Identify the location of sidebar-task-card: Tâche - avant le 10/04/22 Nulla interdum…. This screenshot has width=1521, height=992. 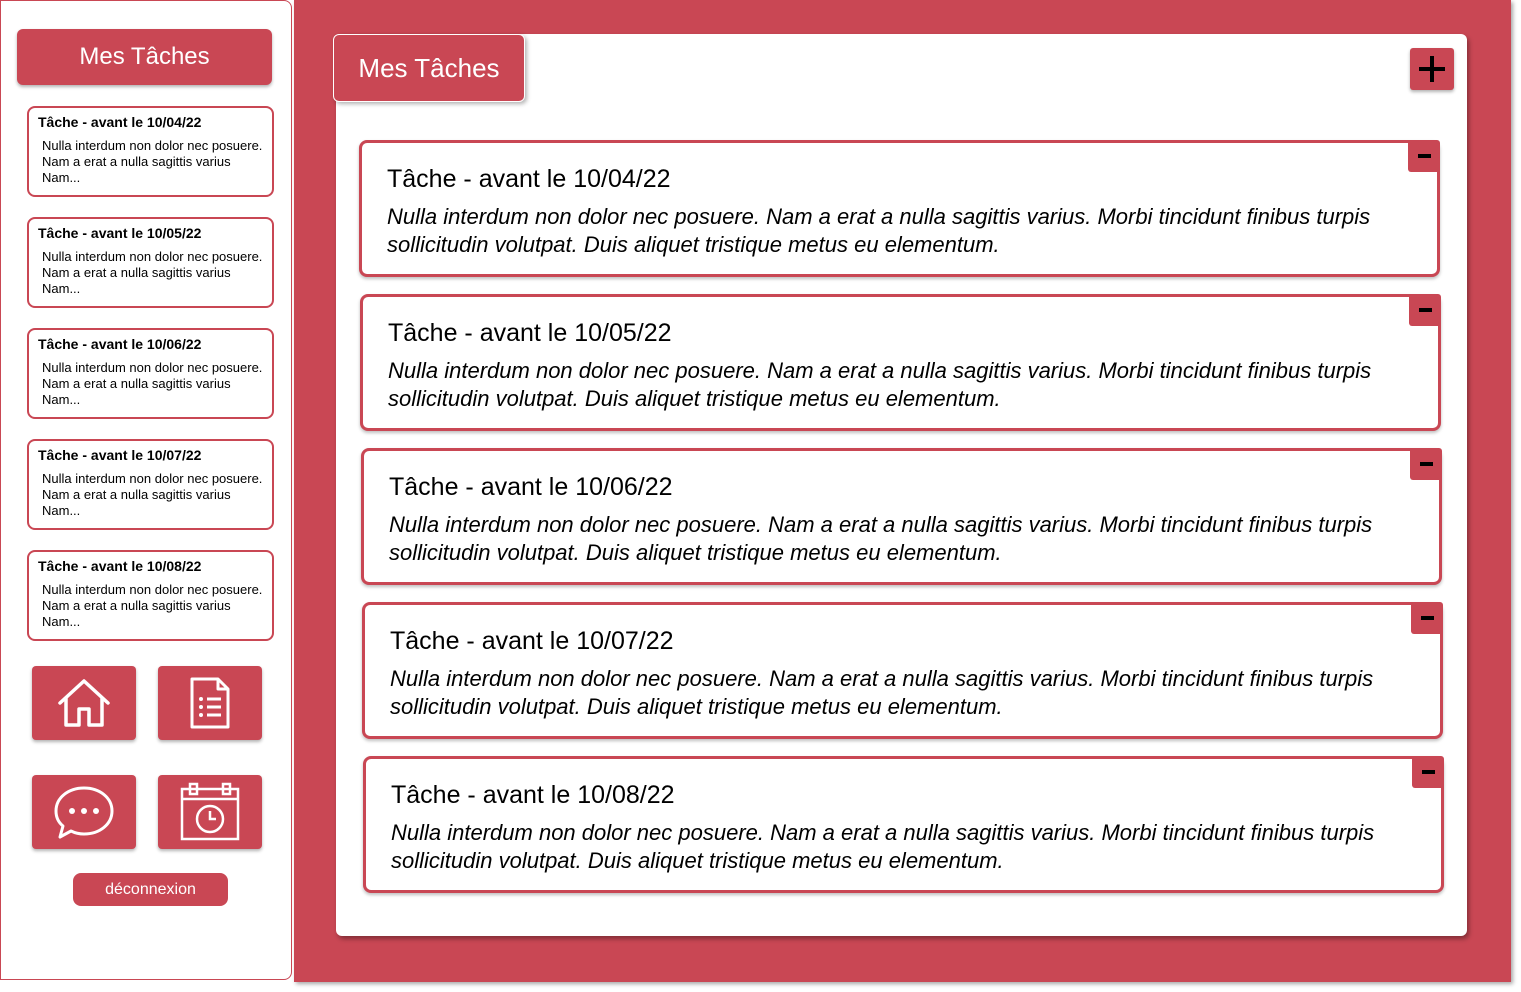
(150, 151).